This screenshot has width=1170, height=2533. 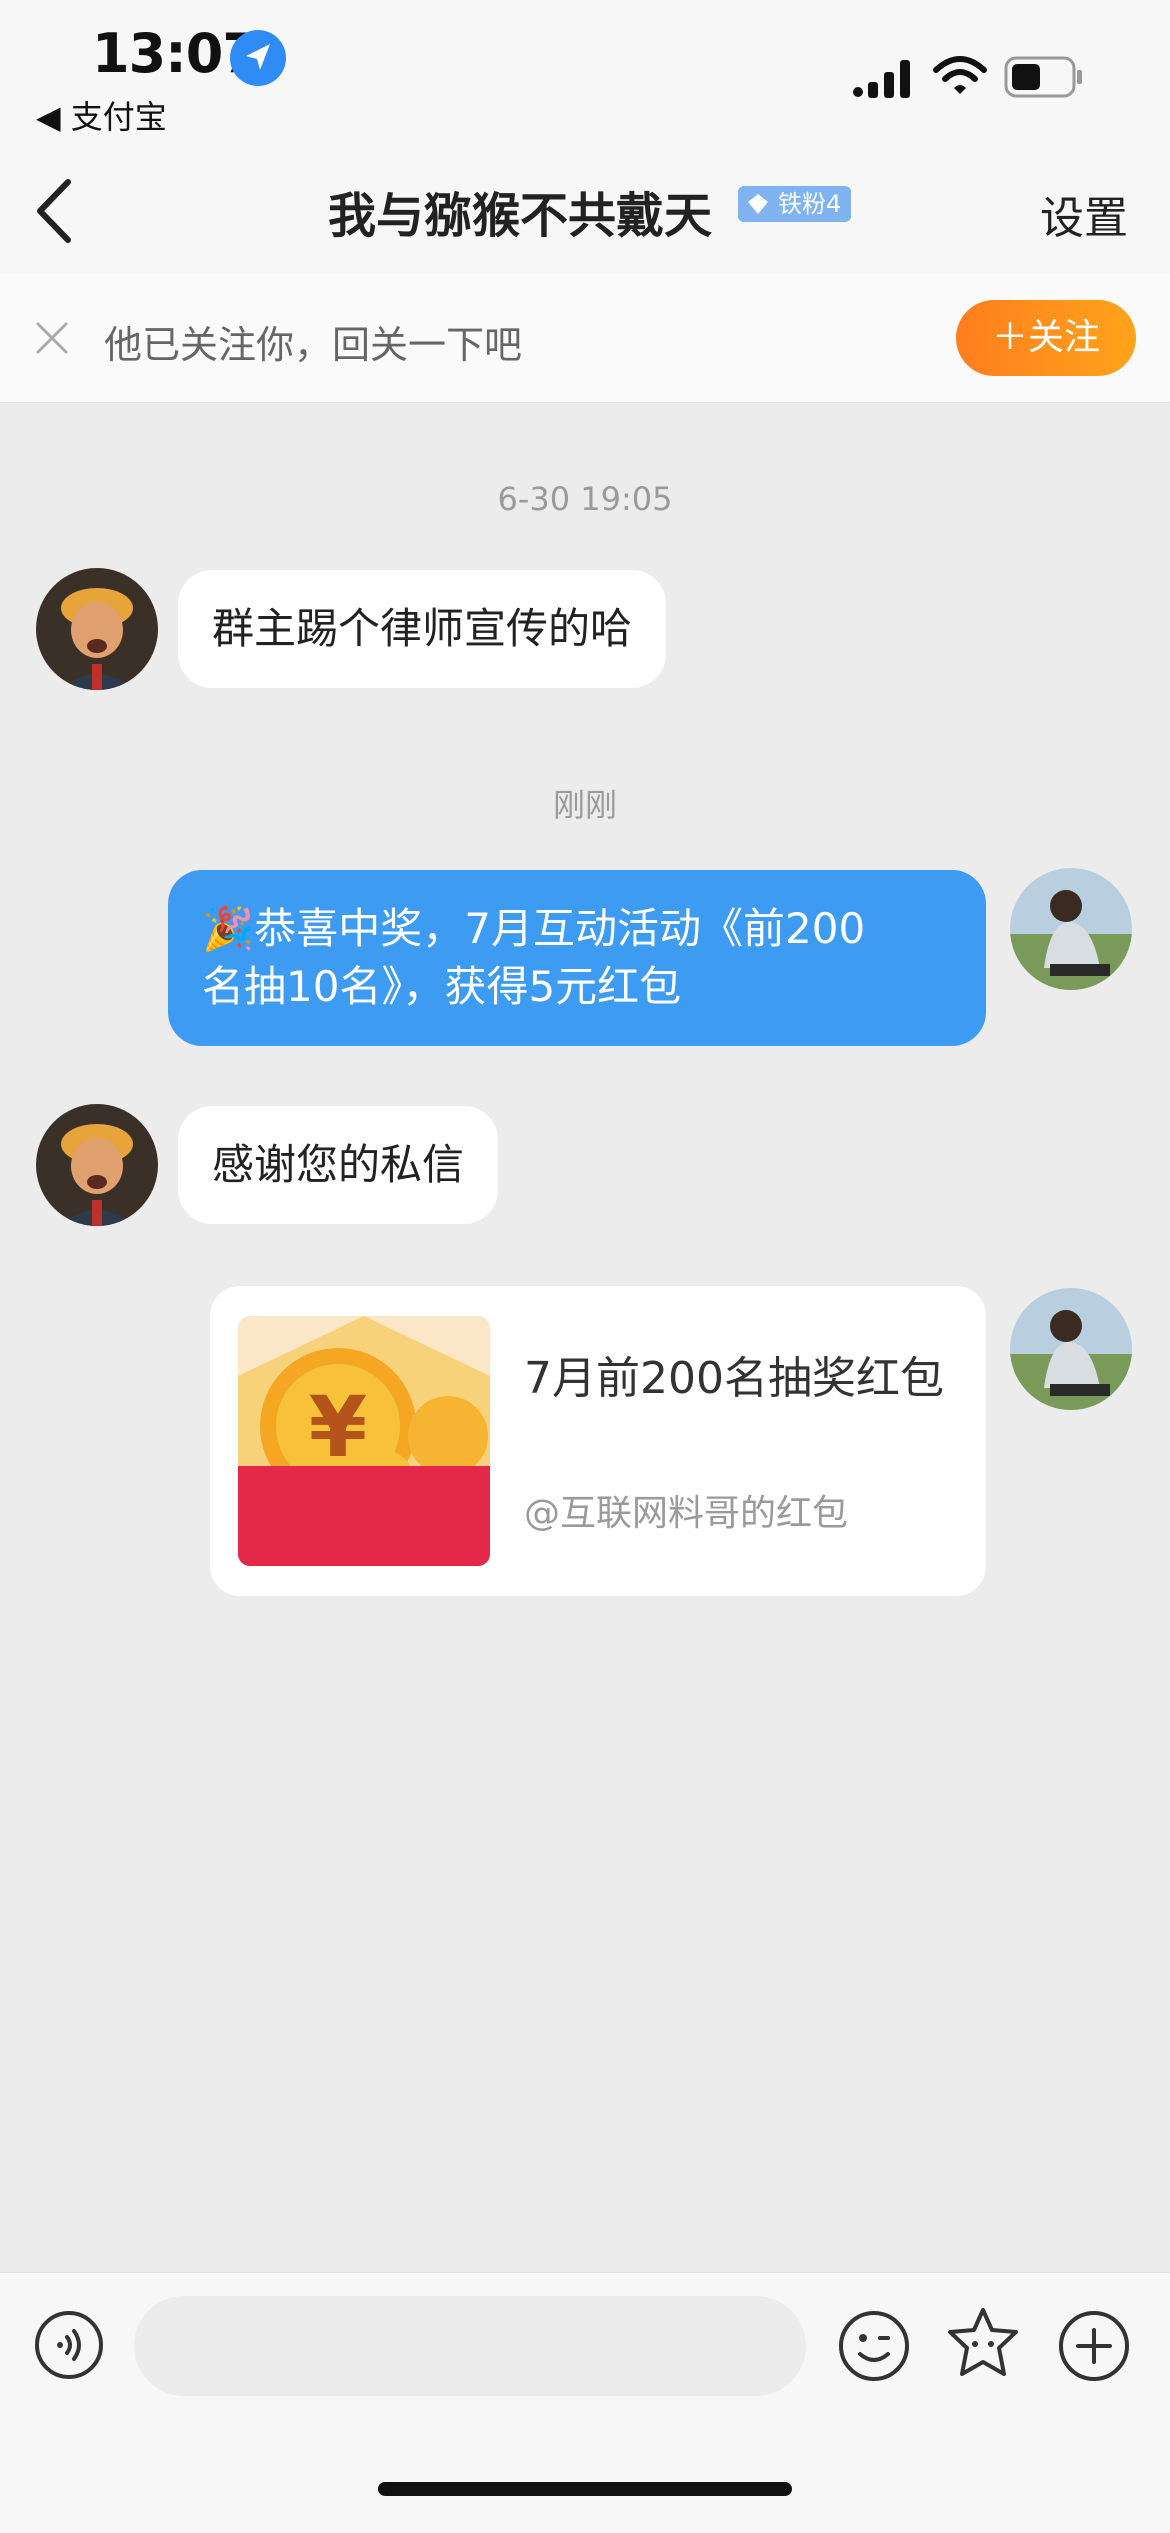 What do you see at coordinates (422, 629) in the screenshot?
I see `message-bubble-received: 群主踢个律师宣传的哈` at bounding box center [422, 629].